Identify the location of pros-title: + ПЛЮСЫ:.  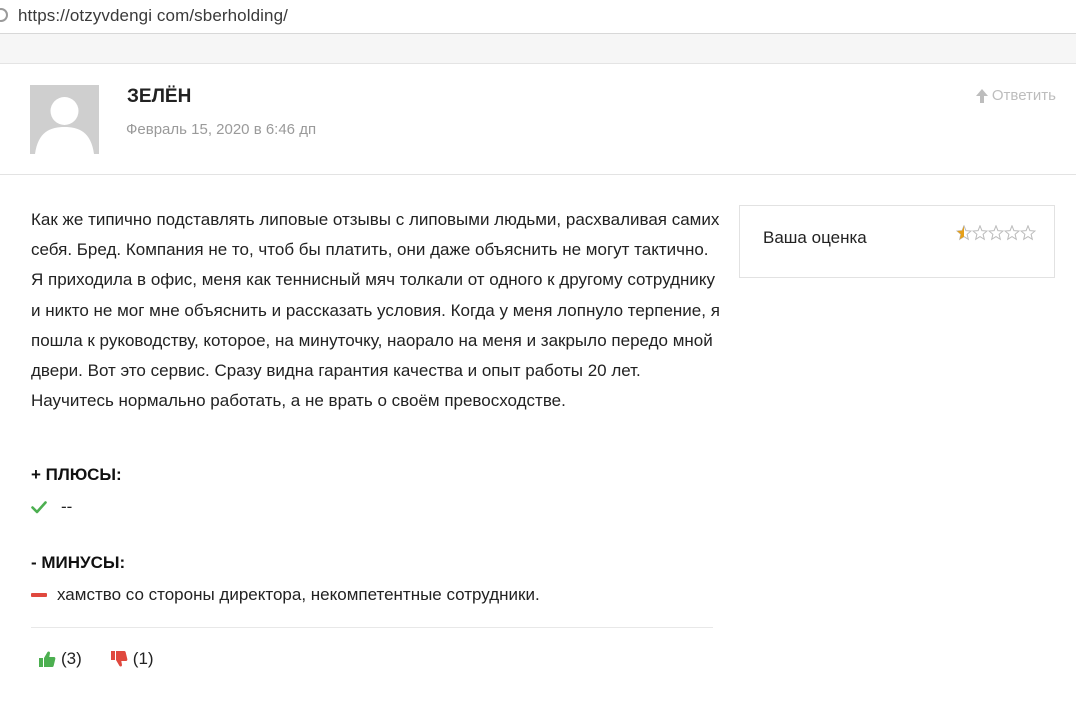
(76, 474).